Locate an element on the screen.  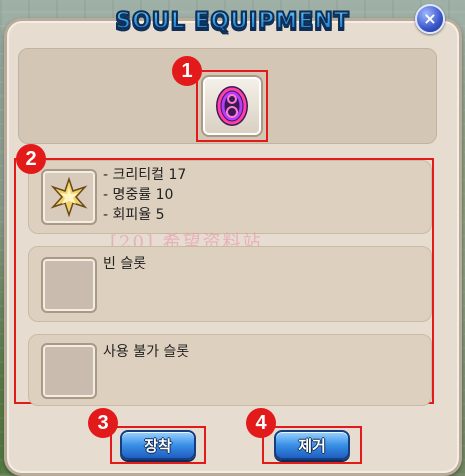
window-title-bar: SOUL EQUIPMENT is located at coordinates (232, 22).